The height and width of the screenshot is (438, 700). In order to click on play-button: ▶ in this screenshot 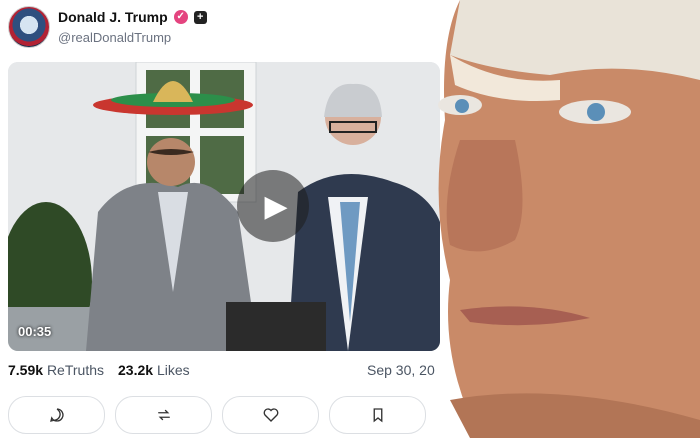, I will do `click(273, 206)`.